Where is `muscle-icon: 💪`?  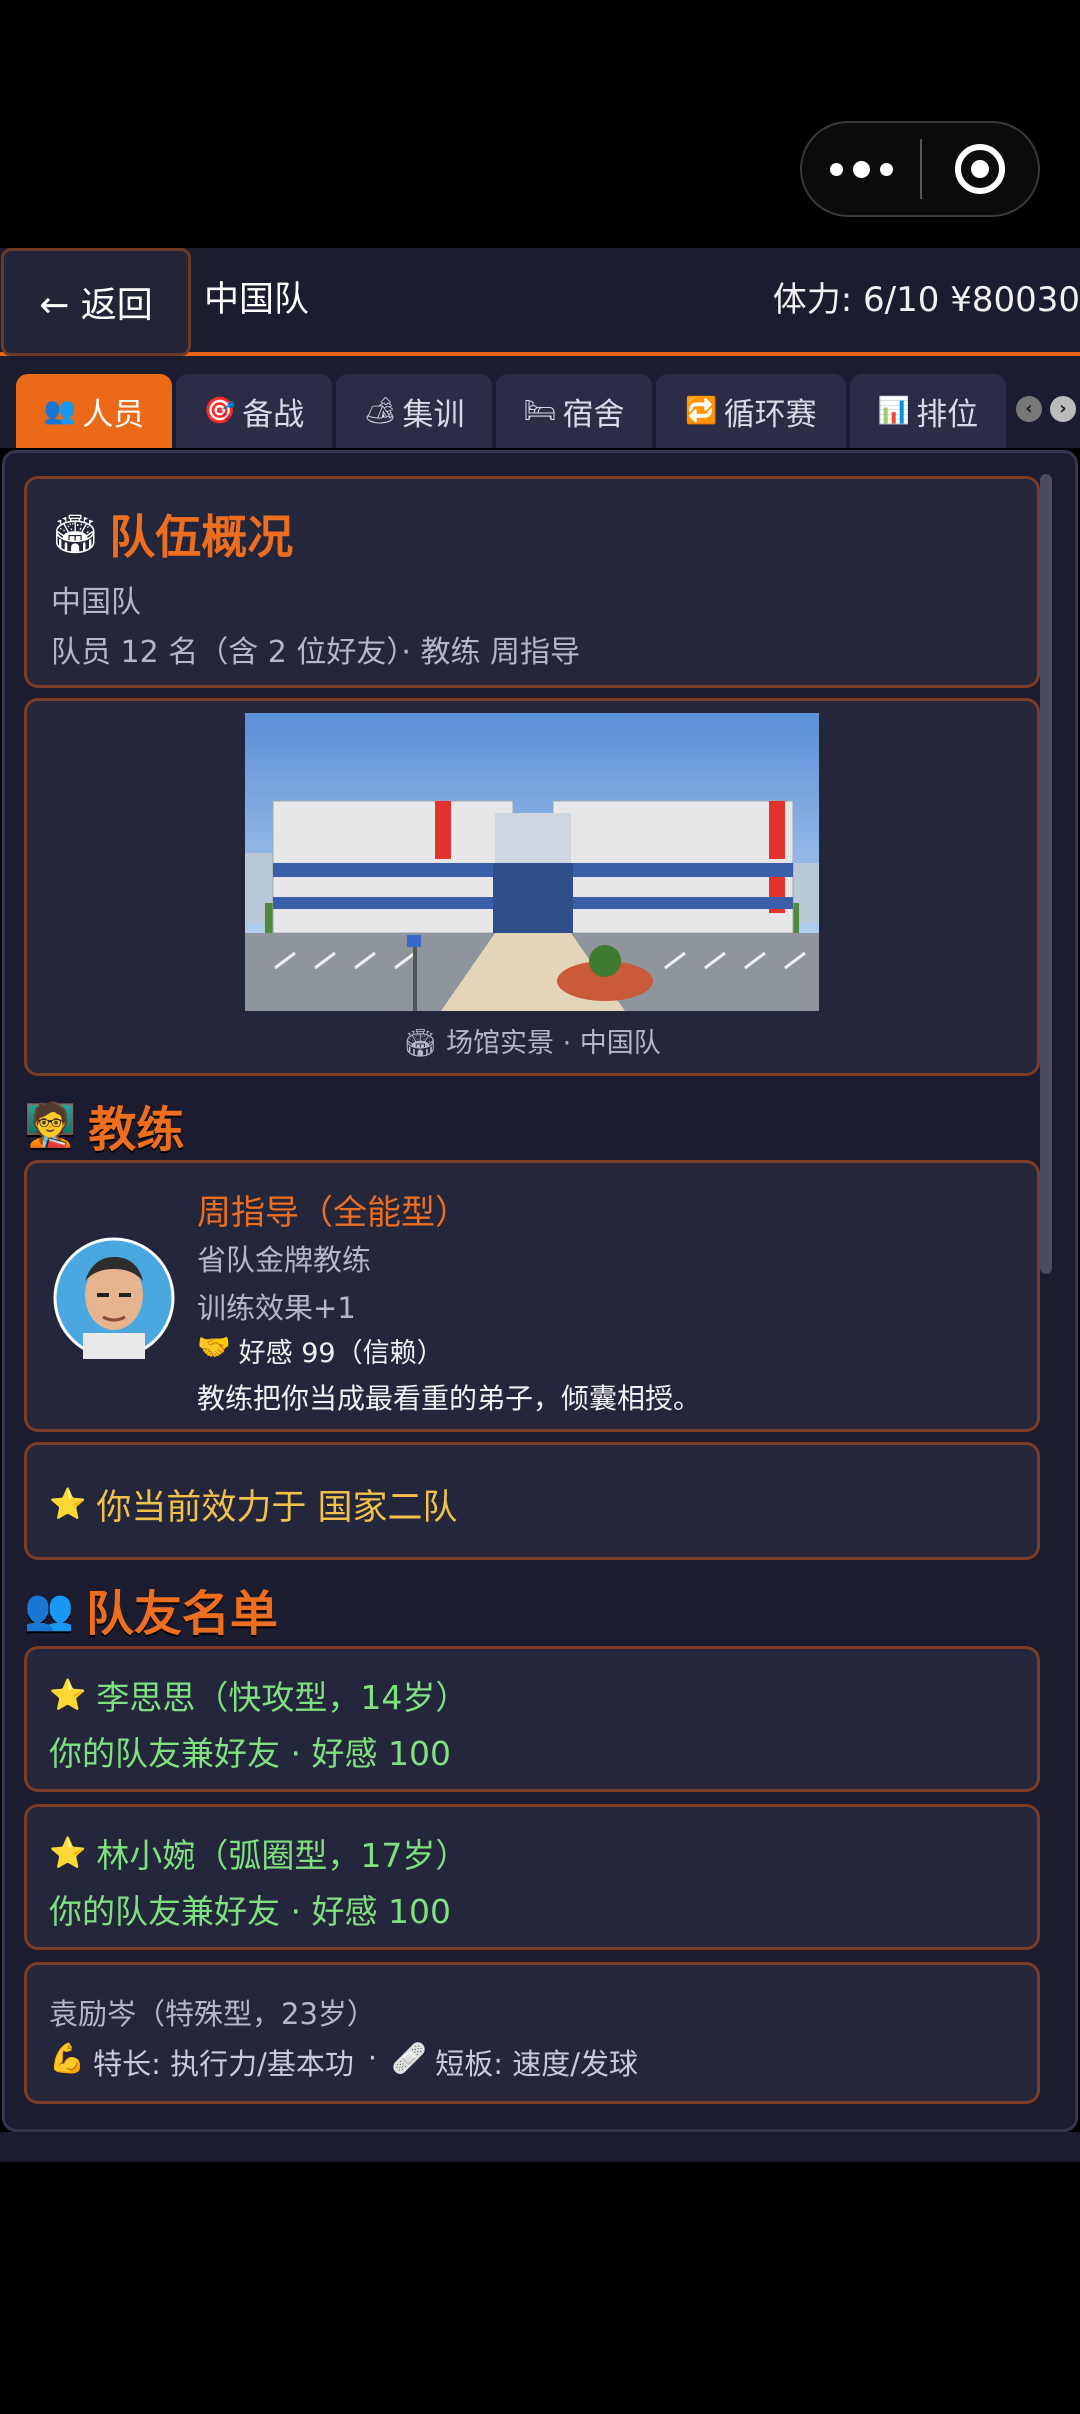 muscle-icon: 💪 is located at coordinates (67, 2058).